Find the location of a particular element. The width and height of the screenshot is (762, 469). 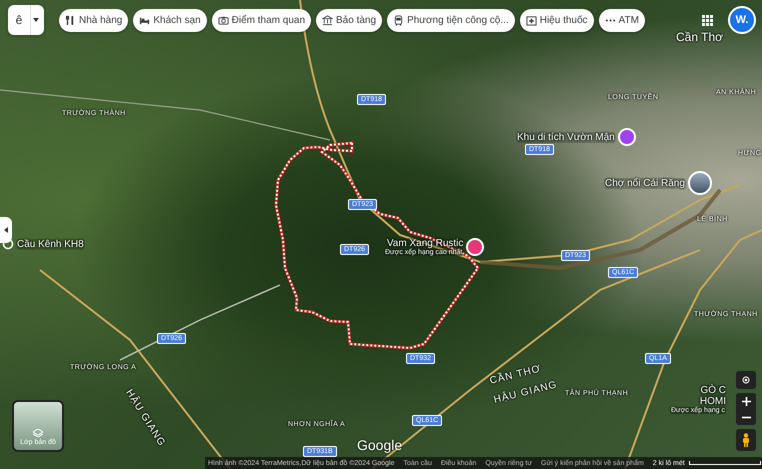

place-name: Cầu Kênh KH8 is located at coordinates (50, 244).